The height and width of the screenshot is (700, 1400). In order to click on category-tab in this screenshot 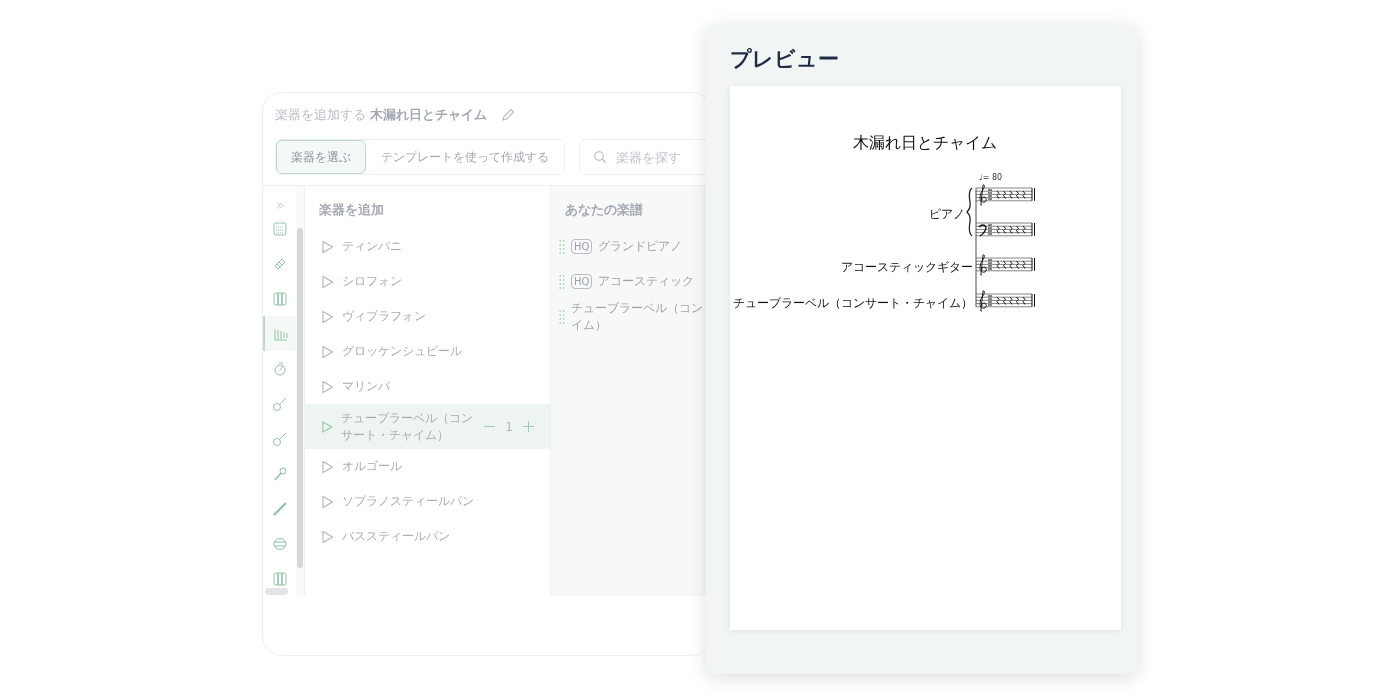, I will do `click(279, 333)`.